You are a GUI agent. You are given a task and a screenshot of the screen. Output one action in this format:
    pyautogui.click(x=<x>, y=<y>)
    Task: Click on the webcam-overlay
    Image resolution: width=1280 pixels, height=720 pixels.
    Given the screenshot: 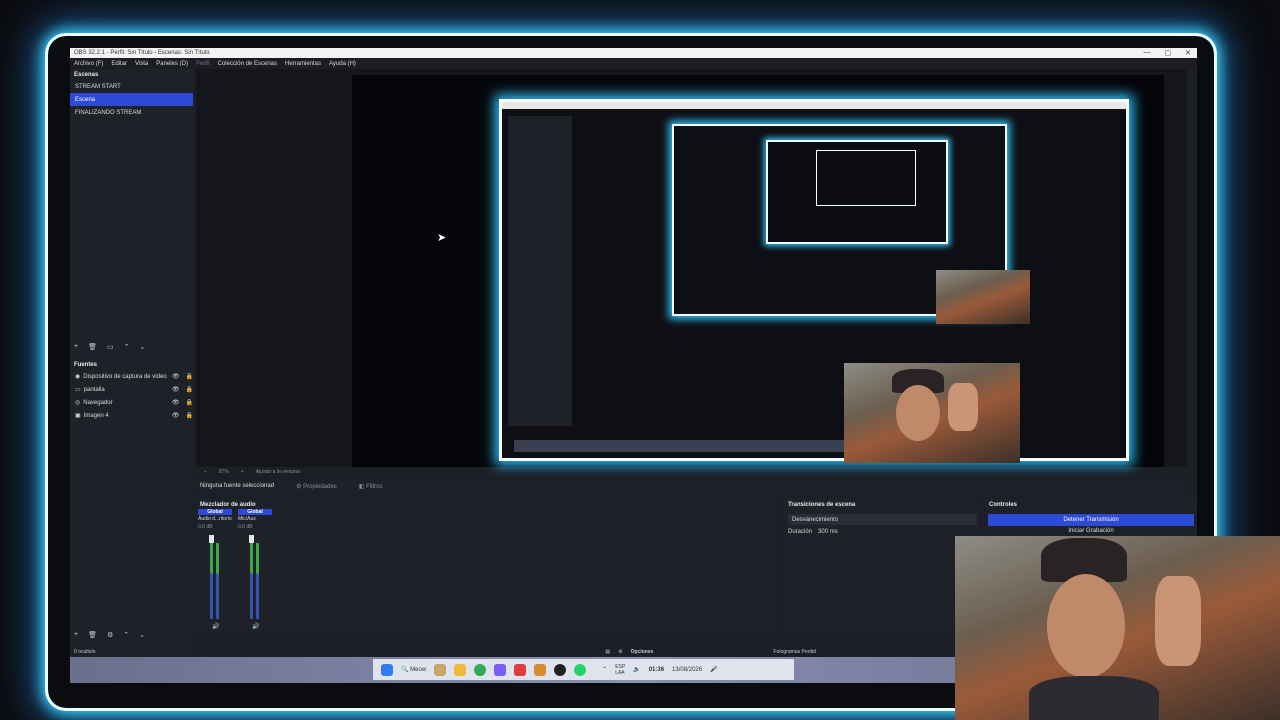 What is the action you would take?
    pyautogui.click(x=932, y=413)
    